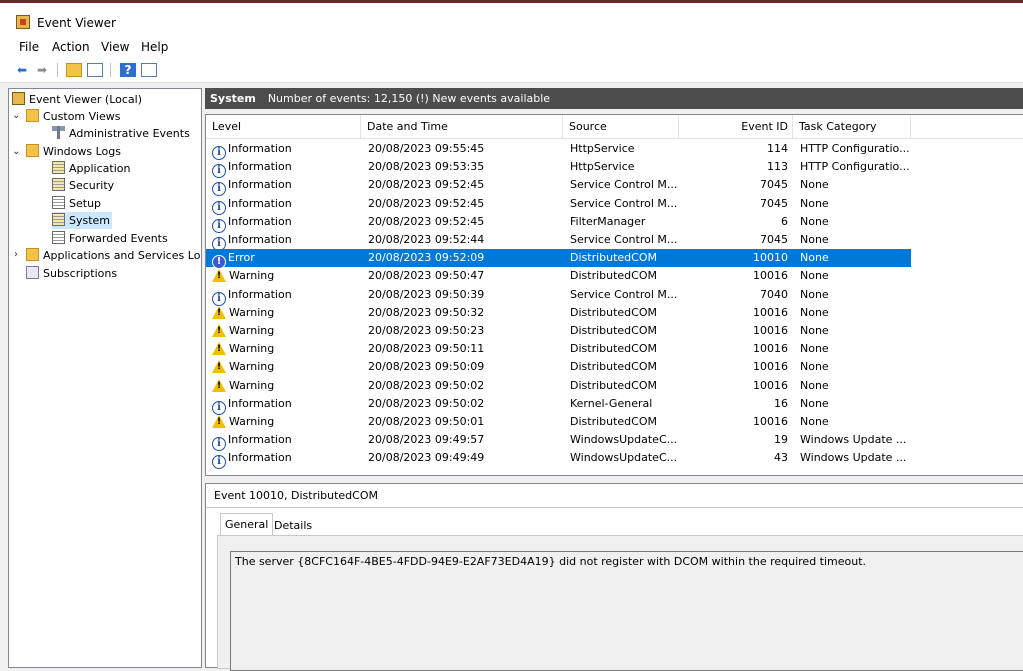 Image resolution: width=1023 pixels, height=671 pixels. I want to click on menu-file: File, so click(29, 47).